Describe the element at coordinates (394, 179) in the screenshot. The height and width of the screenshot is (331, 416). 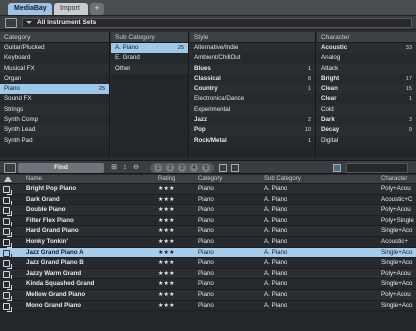
I see `column-header-character: Character` at that location.